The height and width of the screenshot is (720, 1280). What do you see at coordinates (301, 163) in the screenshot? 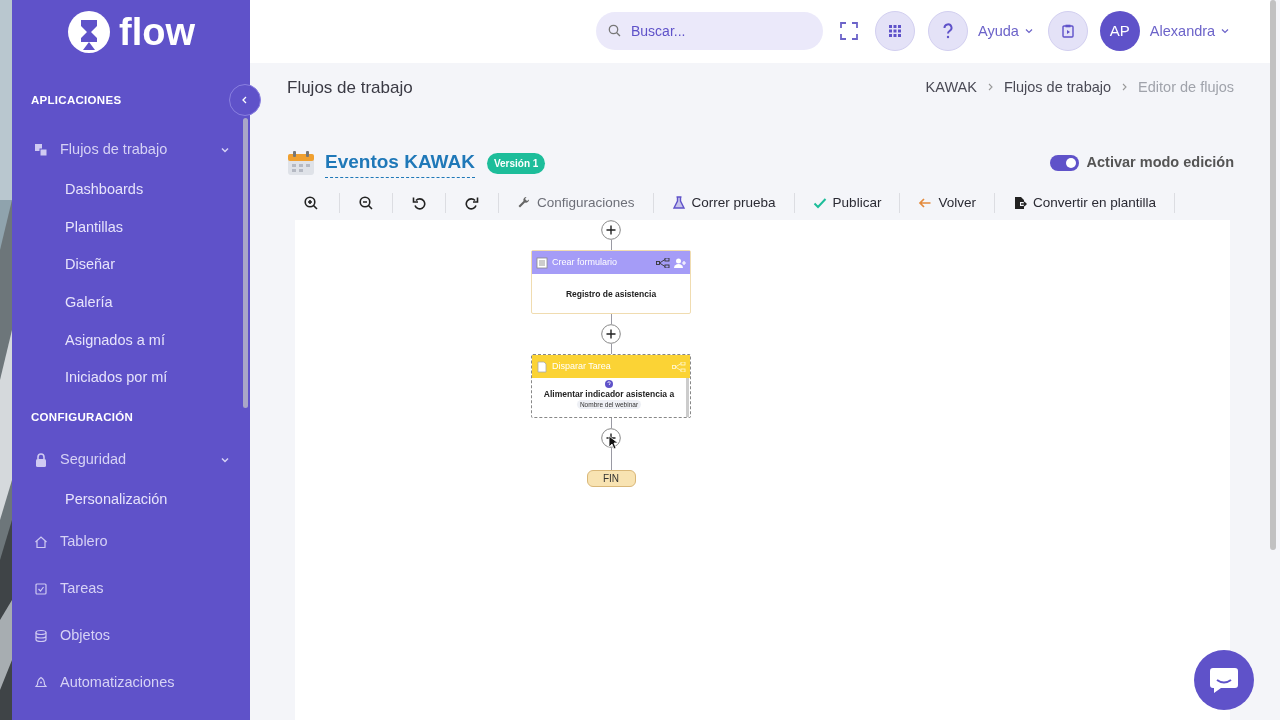
I see `calendar-icon` at bounding box center [301, 163].